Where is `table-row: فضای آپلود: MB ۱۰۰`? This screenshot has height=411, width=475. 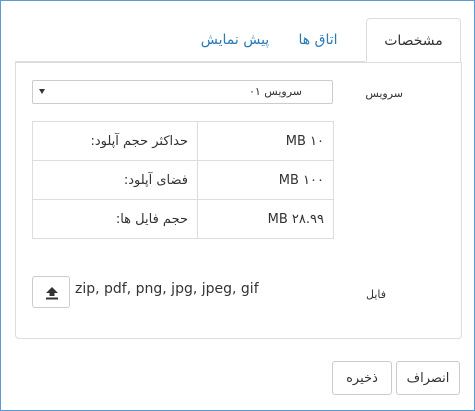 table-row: فضای آپلود: MB ۱۰۰ is located at coordinates (183, 180).